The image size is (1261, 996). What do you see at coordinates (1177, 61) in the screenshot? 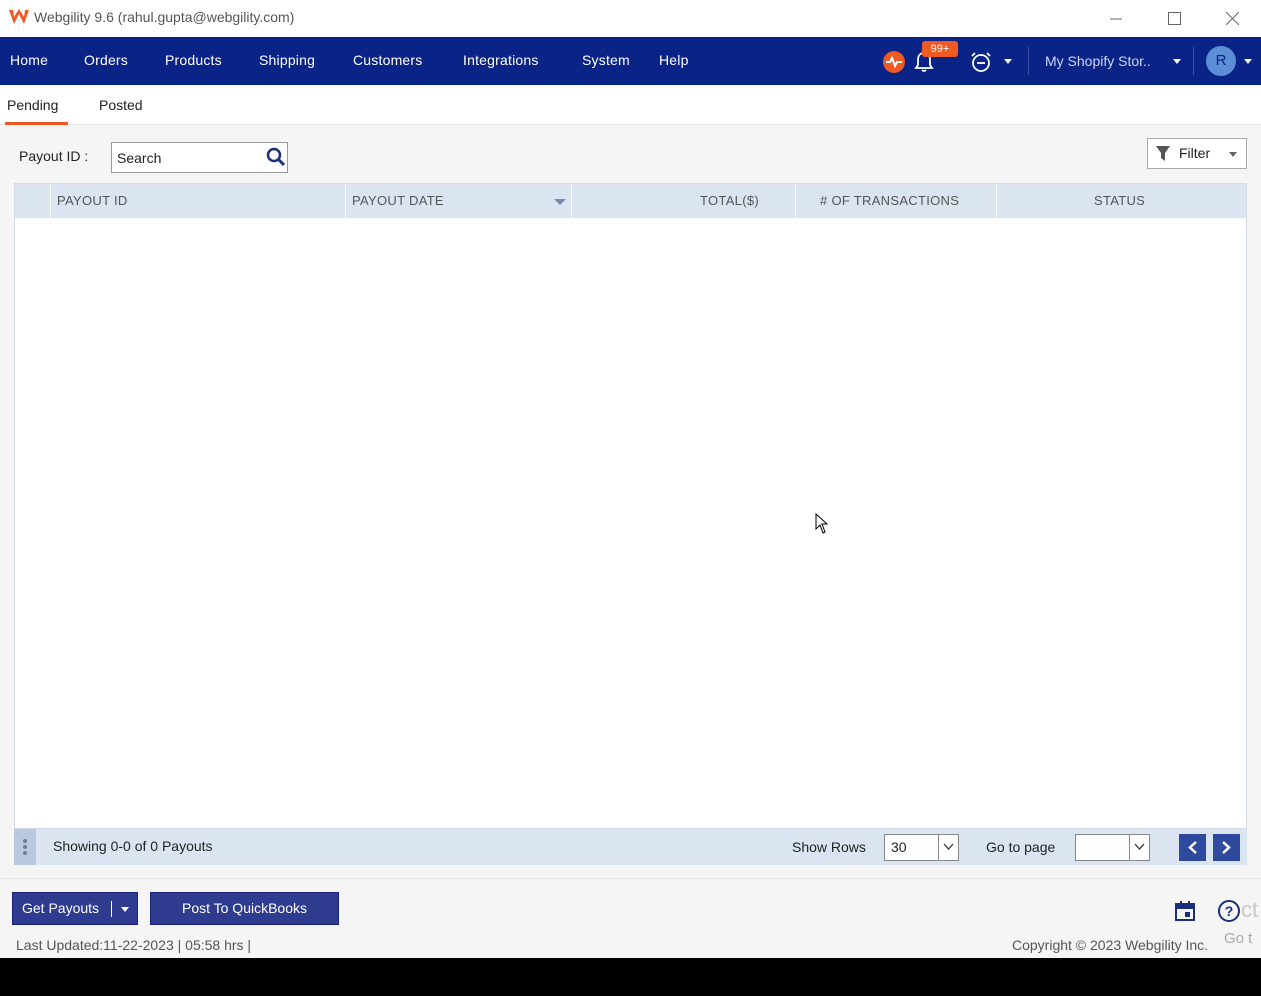
I see `store-dropdown-caret` at bounding box center [1177, 61].